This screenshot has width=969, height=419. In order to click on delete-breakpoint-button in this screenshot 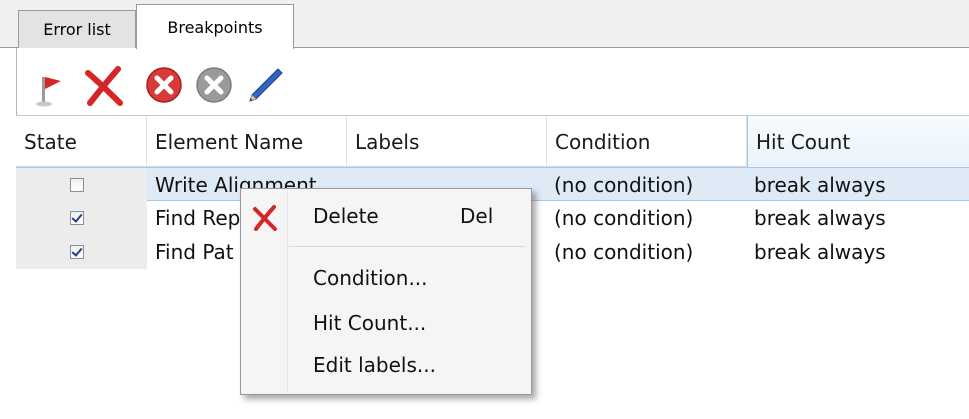, I will do `click(104, 85)`.